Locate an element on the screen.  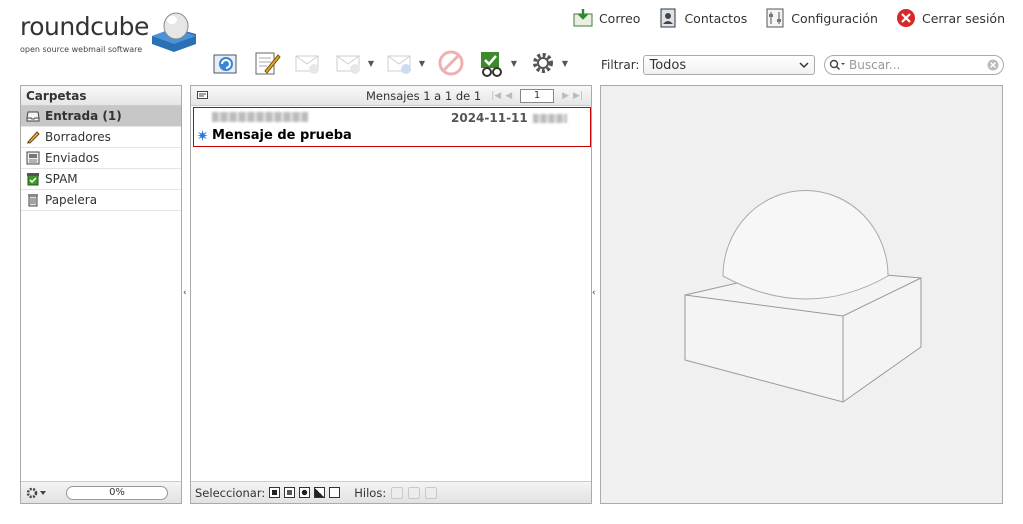
forward-dropdown-icon: ▼ is located at coordinates (422, 63).